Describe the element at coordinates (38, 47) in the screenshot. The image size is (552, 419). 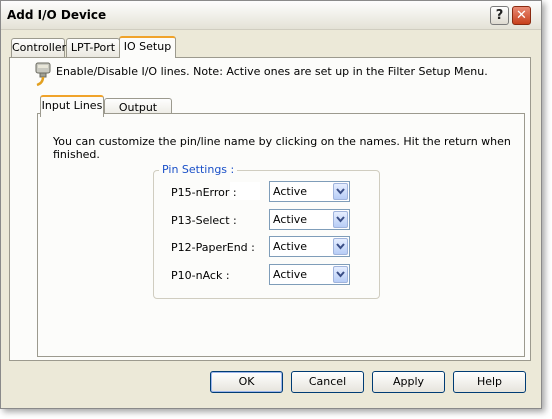
I see `tab-controller: Controller` at that location.